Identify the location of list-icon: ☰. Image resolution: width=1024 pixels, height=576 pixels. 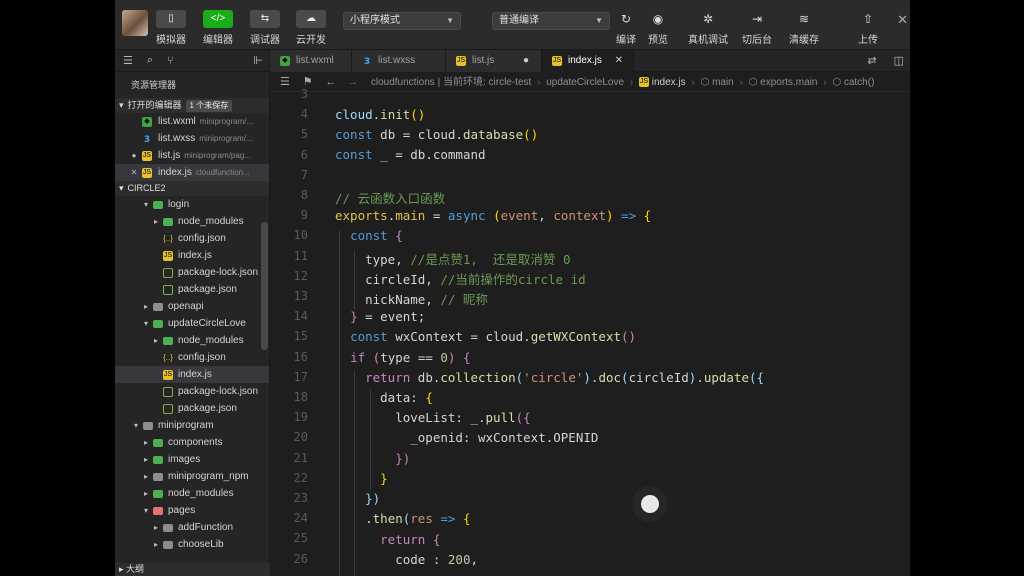
(128, 60).